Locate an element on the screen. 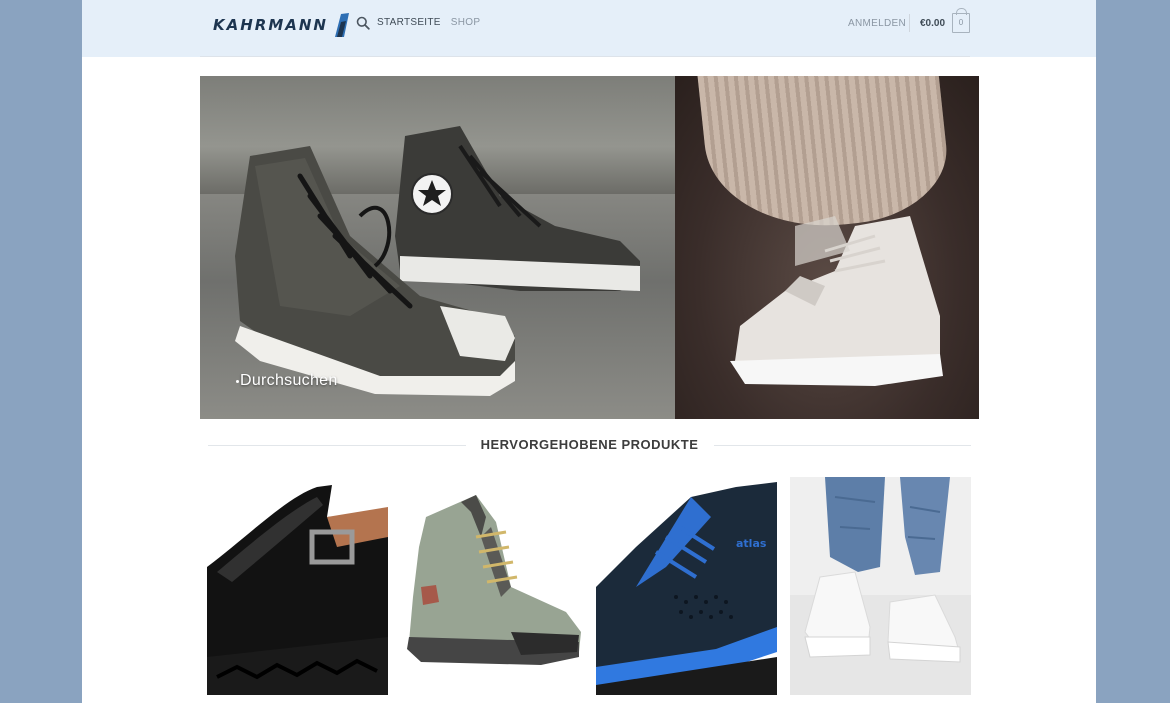 The image size is (1170, 703). nav-item-shop: SHOP is located at coordinates (466, 23).